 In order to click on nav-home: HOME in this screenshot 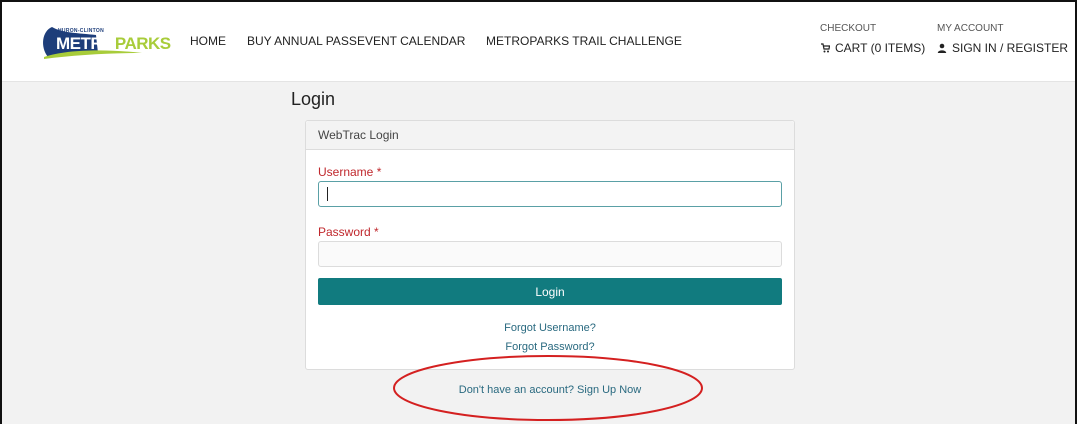, I will do `click(208, 41)`.